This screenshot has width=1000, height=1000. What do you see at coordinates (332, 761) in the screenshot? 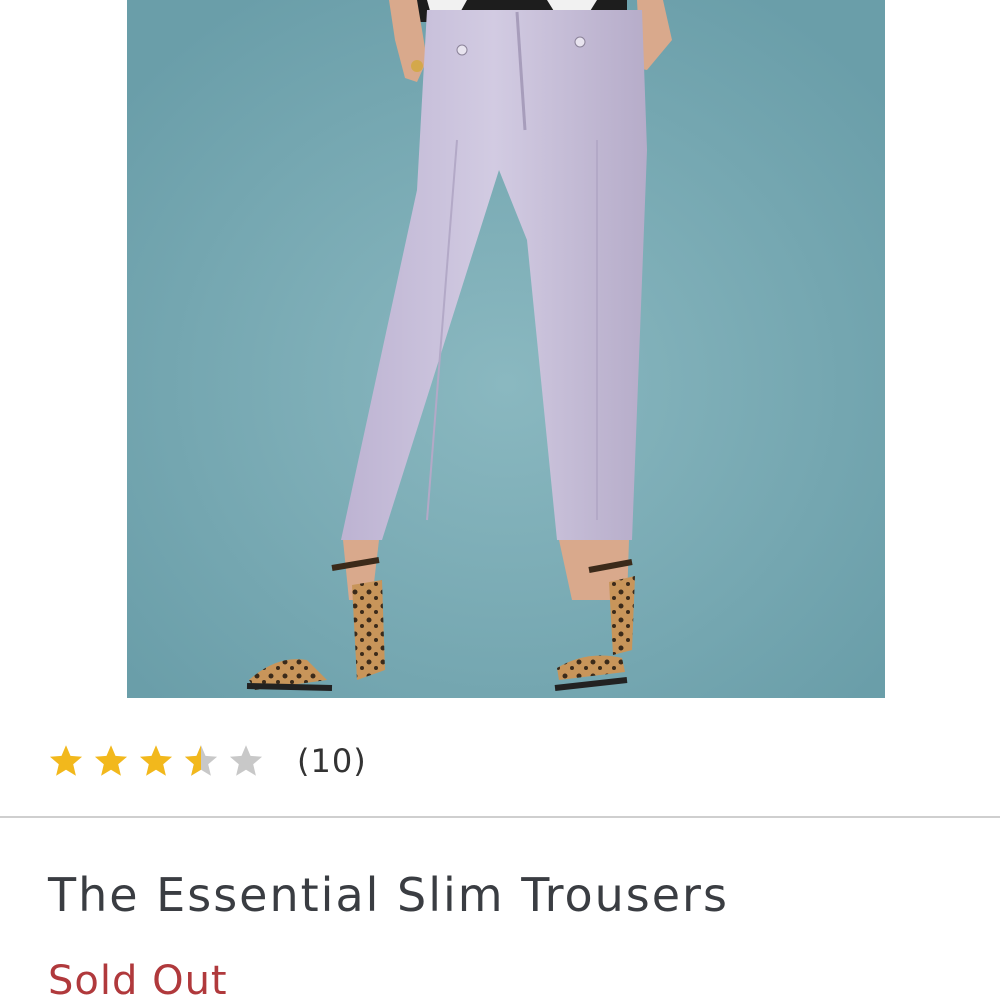
I see `review-count: (10)` at bounding box center [332, 761].